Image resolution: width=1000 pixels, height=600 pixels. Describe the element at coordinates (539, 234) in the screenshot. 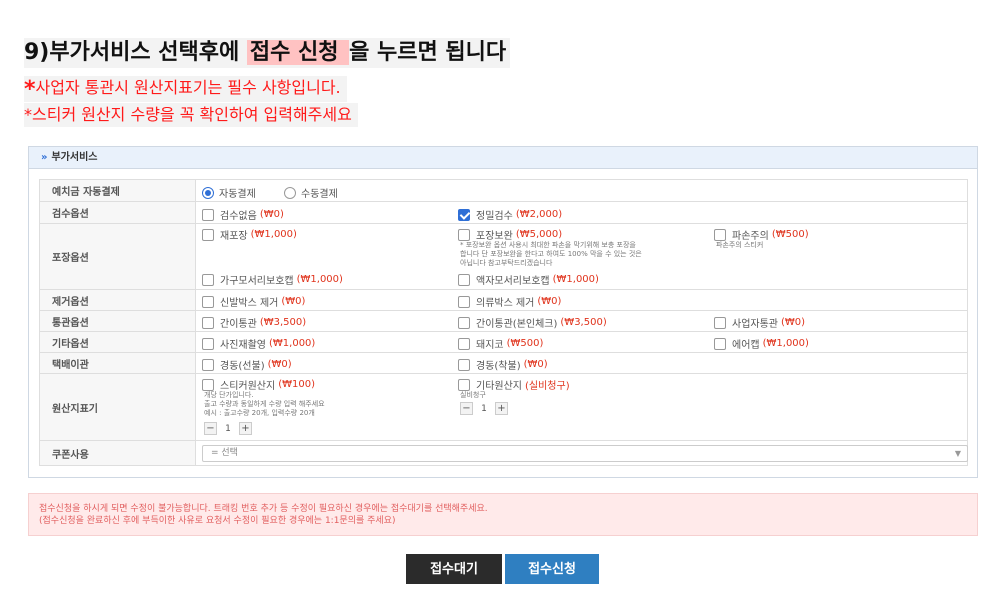

I see `option-price: (₩5,000)` at that location.